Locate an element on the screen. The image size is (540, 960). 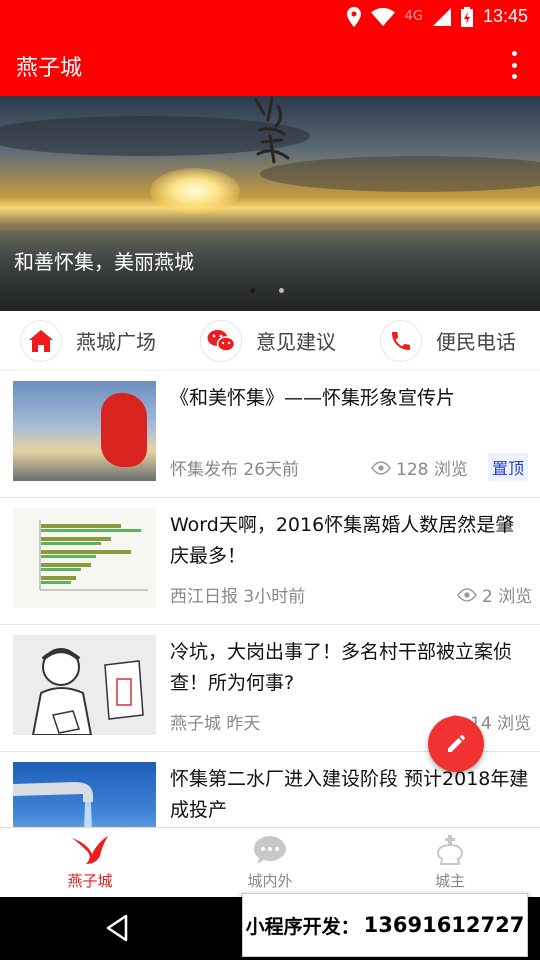
quick-link-label: 燕城广场 is located at coordinates (116, 342).